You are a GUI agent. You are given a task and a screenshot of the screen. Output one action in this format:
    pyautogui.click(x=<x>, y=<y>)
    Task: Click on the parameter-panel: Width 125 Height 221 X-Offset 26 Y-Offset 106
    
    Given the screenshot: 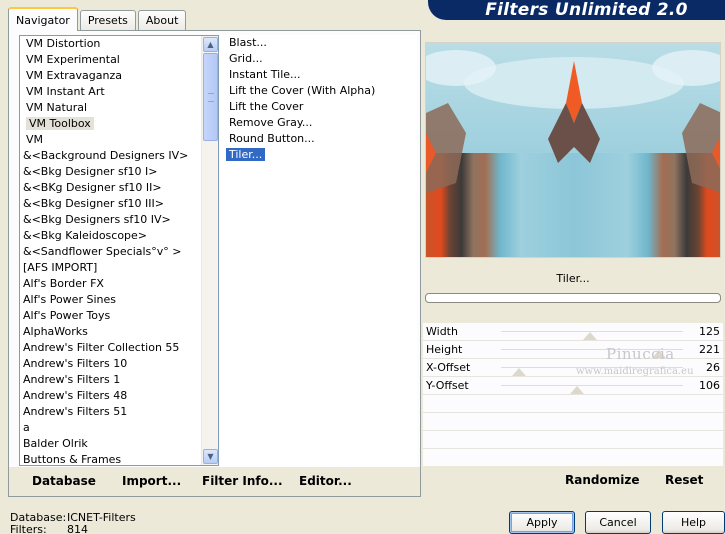 What is the action you would take?
    pyautogui.click(x=573, y=395)
    